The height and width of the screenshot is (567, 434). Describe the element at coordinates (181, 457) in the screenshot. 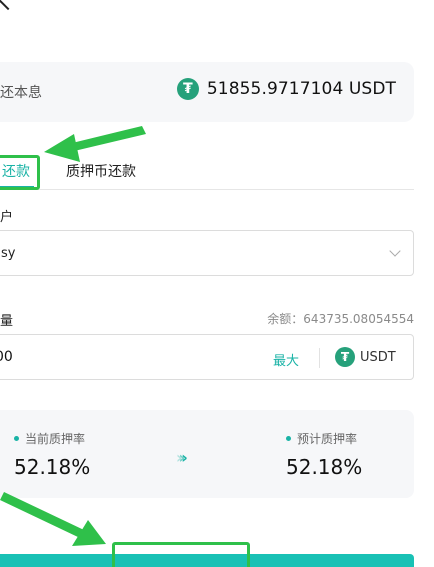

I see `double-chevron-right-icon: ›››` at that location.